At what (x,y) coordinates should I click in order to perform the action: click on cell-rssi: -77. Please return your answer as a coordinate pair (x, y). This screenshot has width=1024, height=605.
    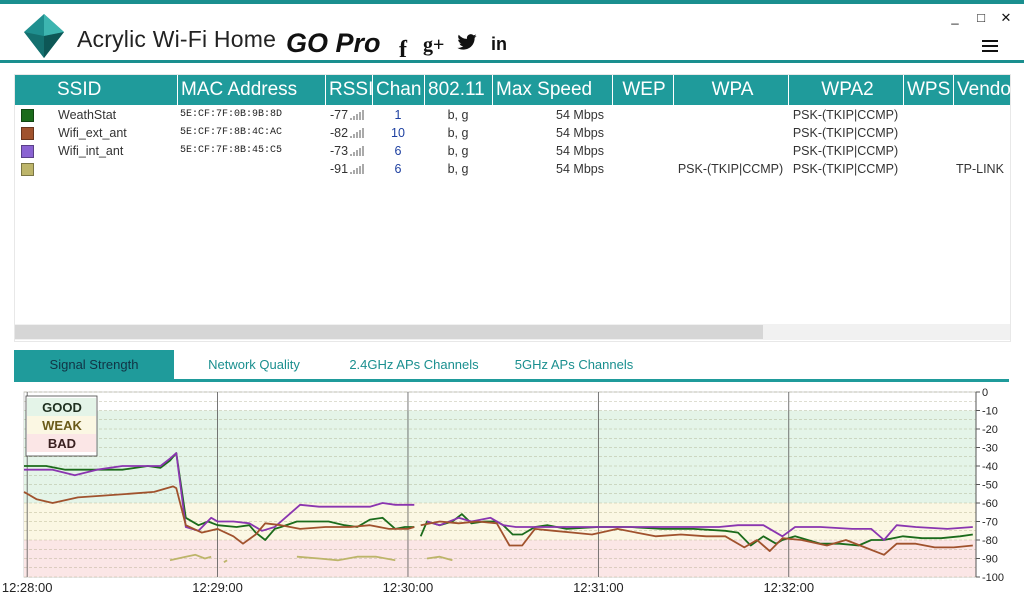
    Looking at the image, I should click on (351, 115).